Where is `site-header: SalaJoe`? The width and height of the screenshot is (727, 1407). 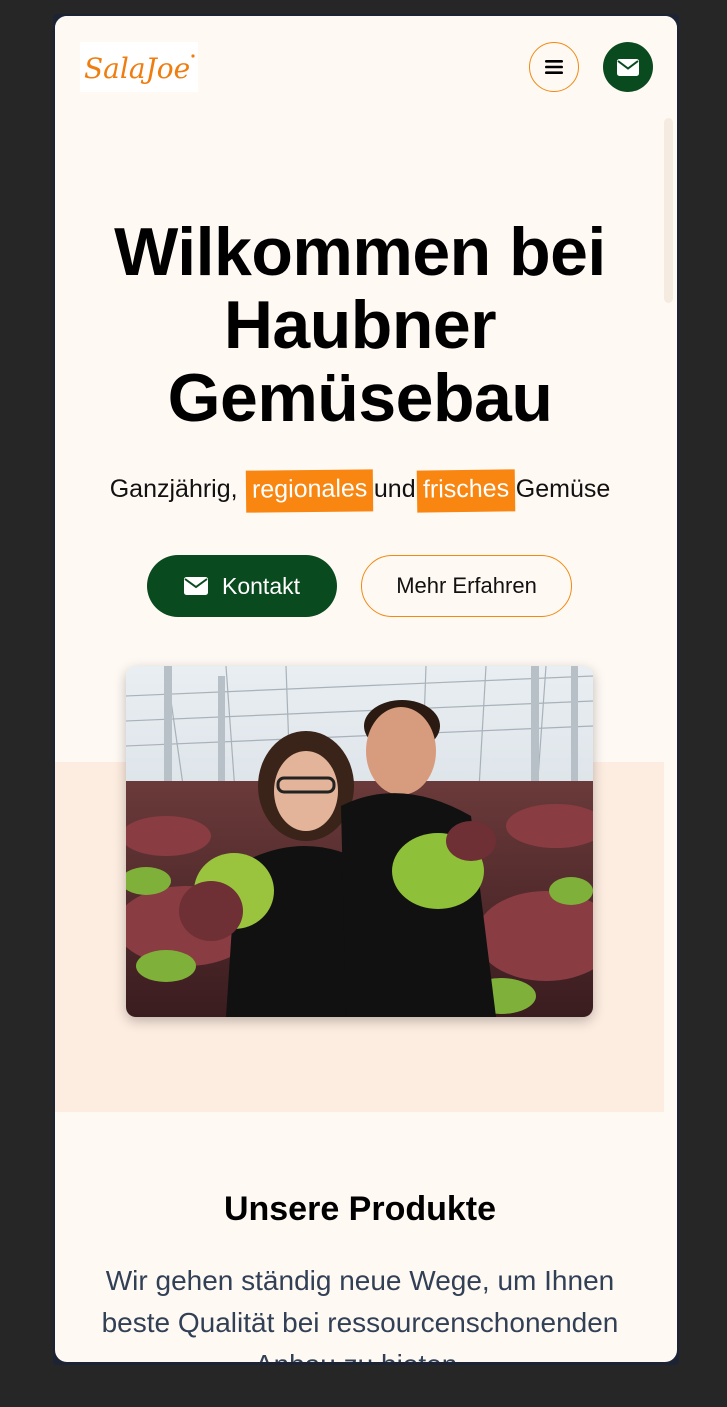 site-header: SalaJoe is located at coordinates (366, 66).